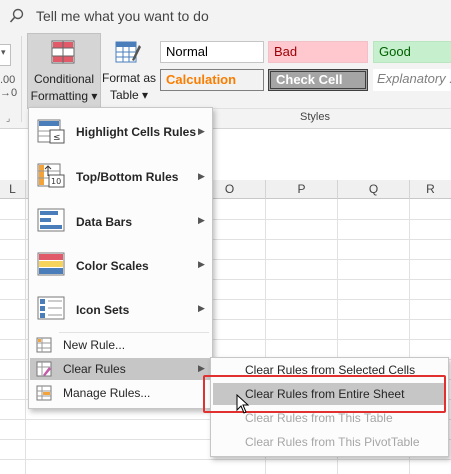 This screenshot has height=474, width=451. I want to click on manage-rules-icon, so click(44, 393).